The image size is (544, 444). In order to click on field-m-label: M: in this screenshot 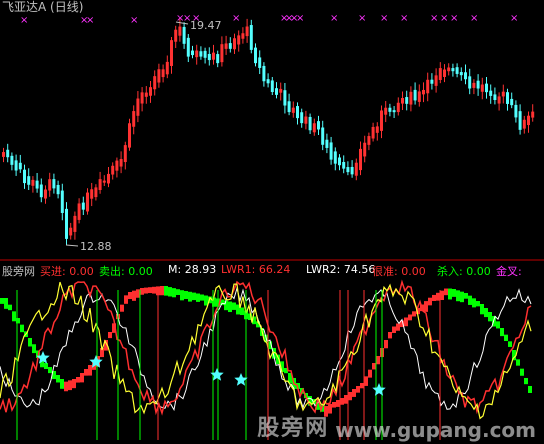, I will do `click(175, 269)`.